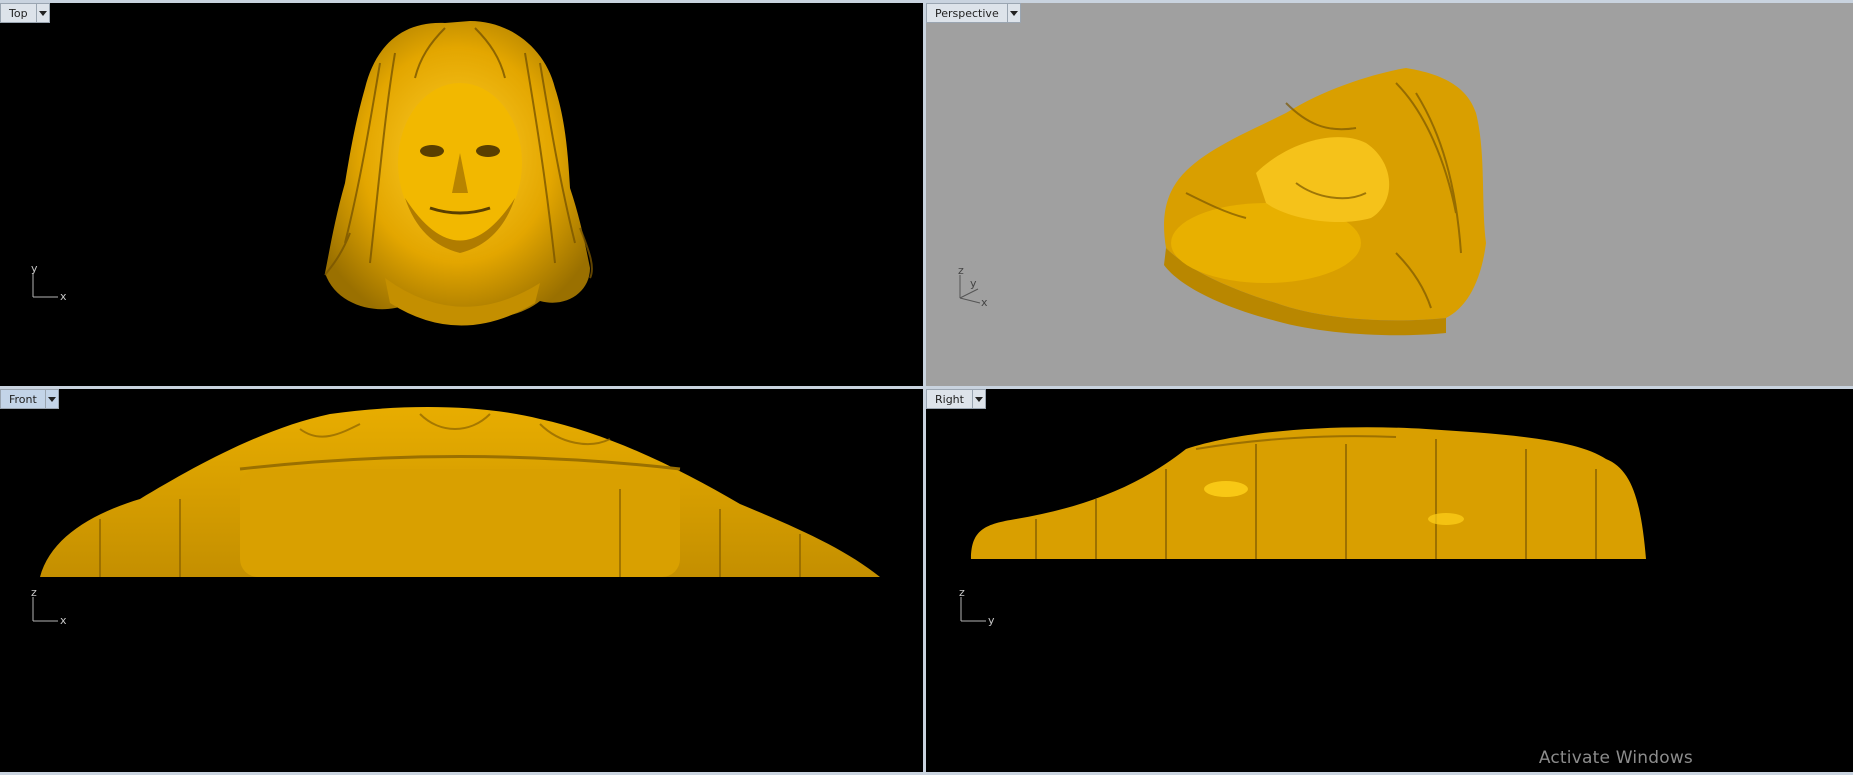 This screenshot has height=775, width=1853. Describe the element at coordinates (458, 173) in the screenshot. I see `relief-model-top-view` at that location.